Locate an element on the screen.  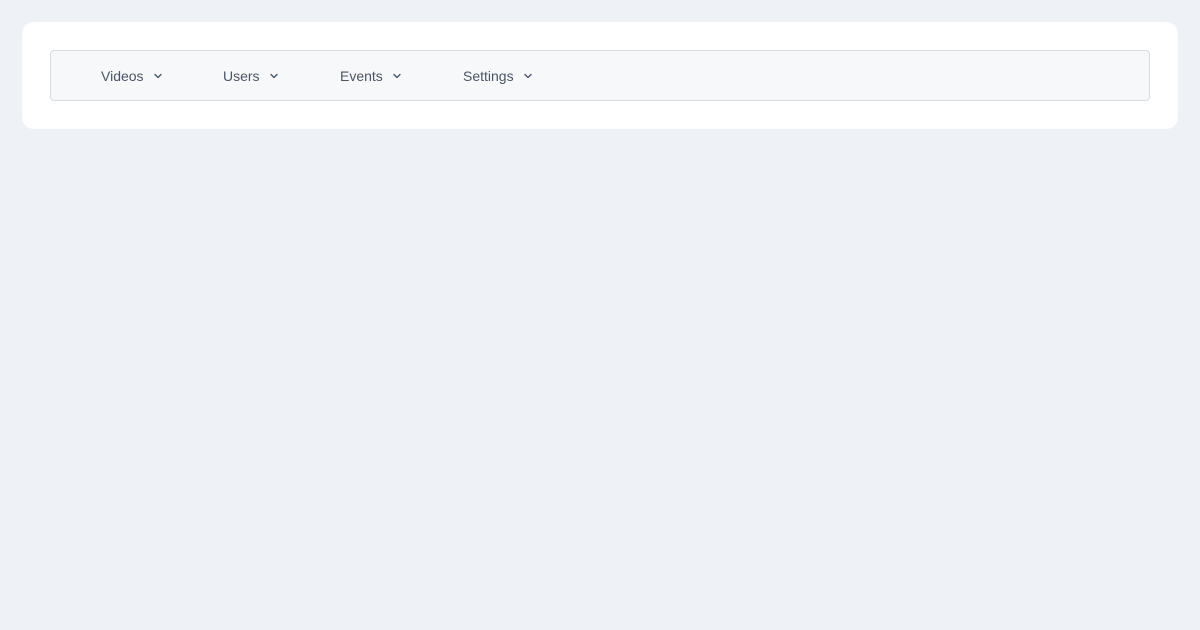
menu-item-label: Settings is located at coordinates (488, 75).